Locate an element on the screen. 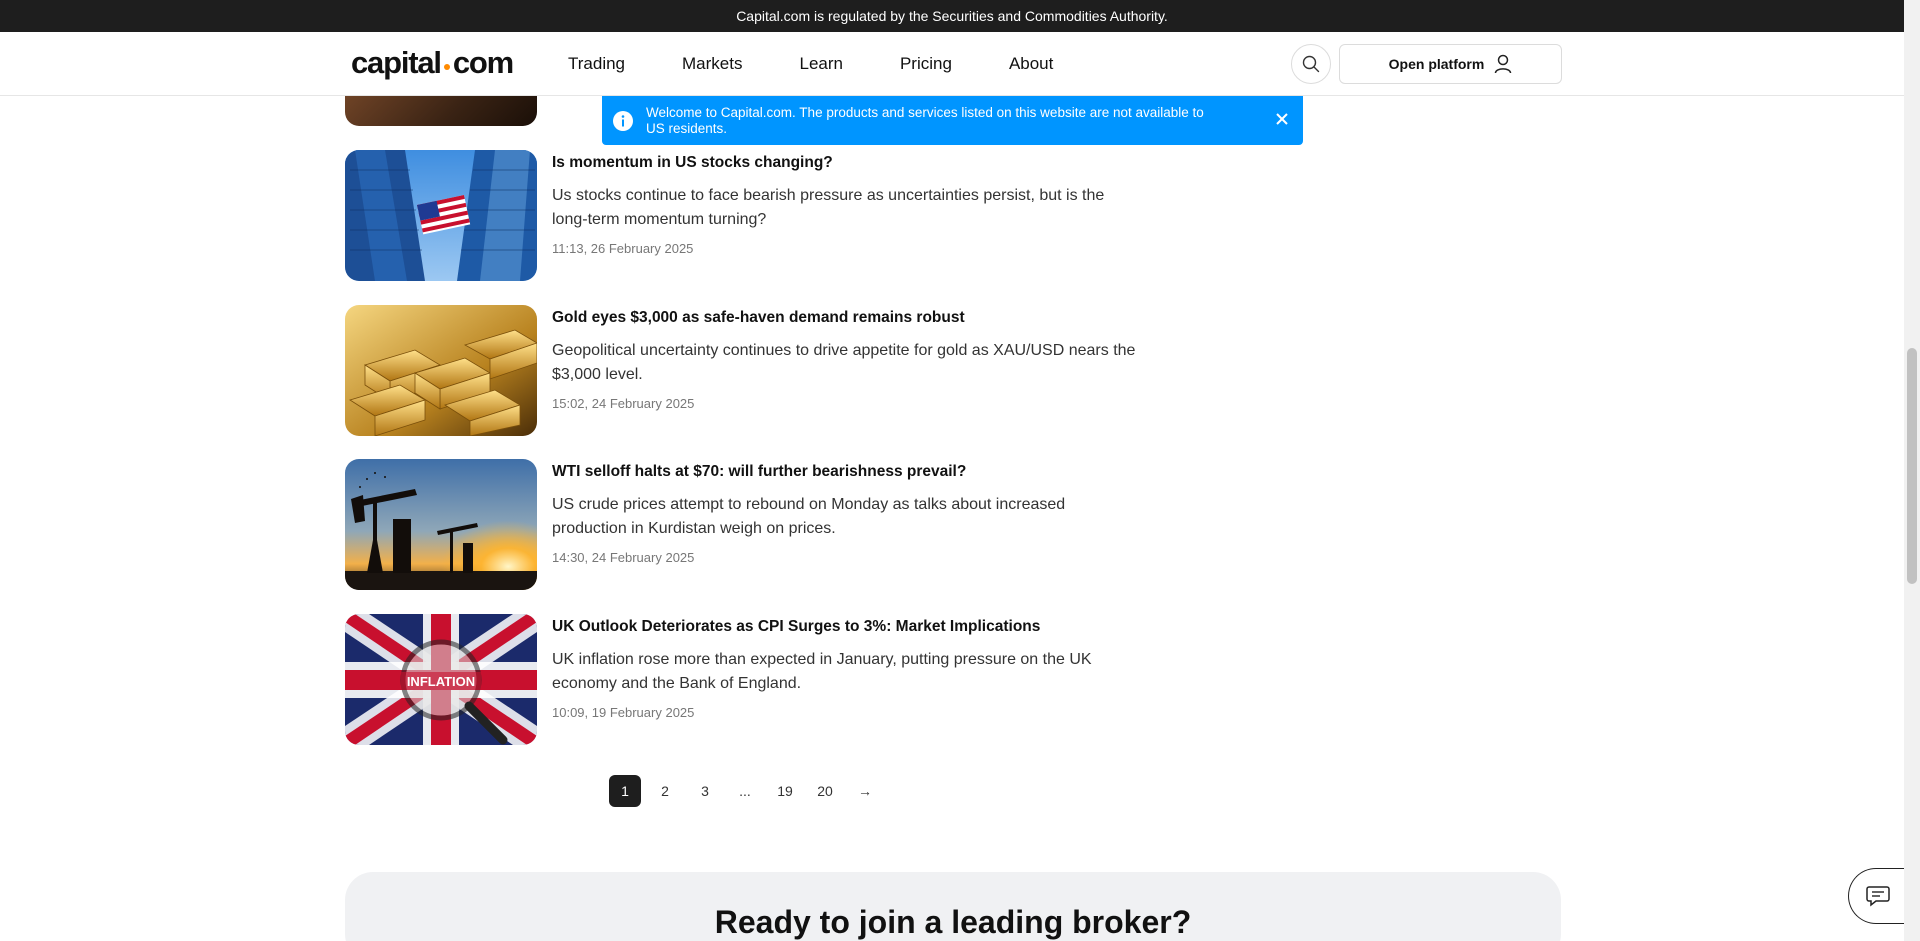 The height and width of the screenshot is (941, 1920). gold-bars-image is located at coordinates (441, 370).